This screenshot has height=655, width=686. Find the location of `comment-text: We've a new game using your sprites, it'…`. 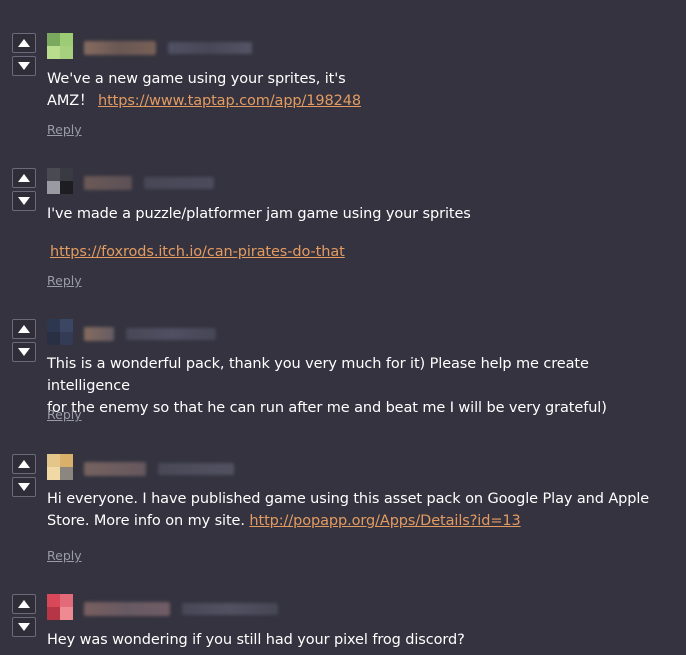

comment-text: We've a new game using your sprites, it'… is located at coordinates (196, 79).